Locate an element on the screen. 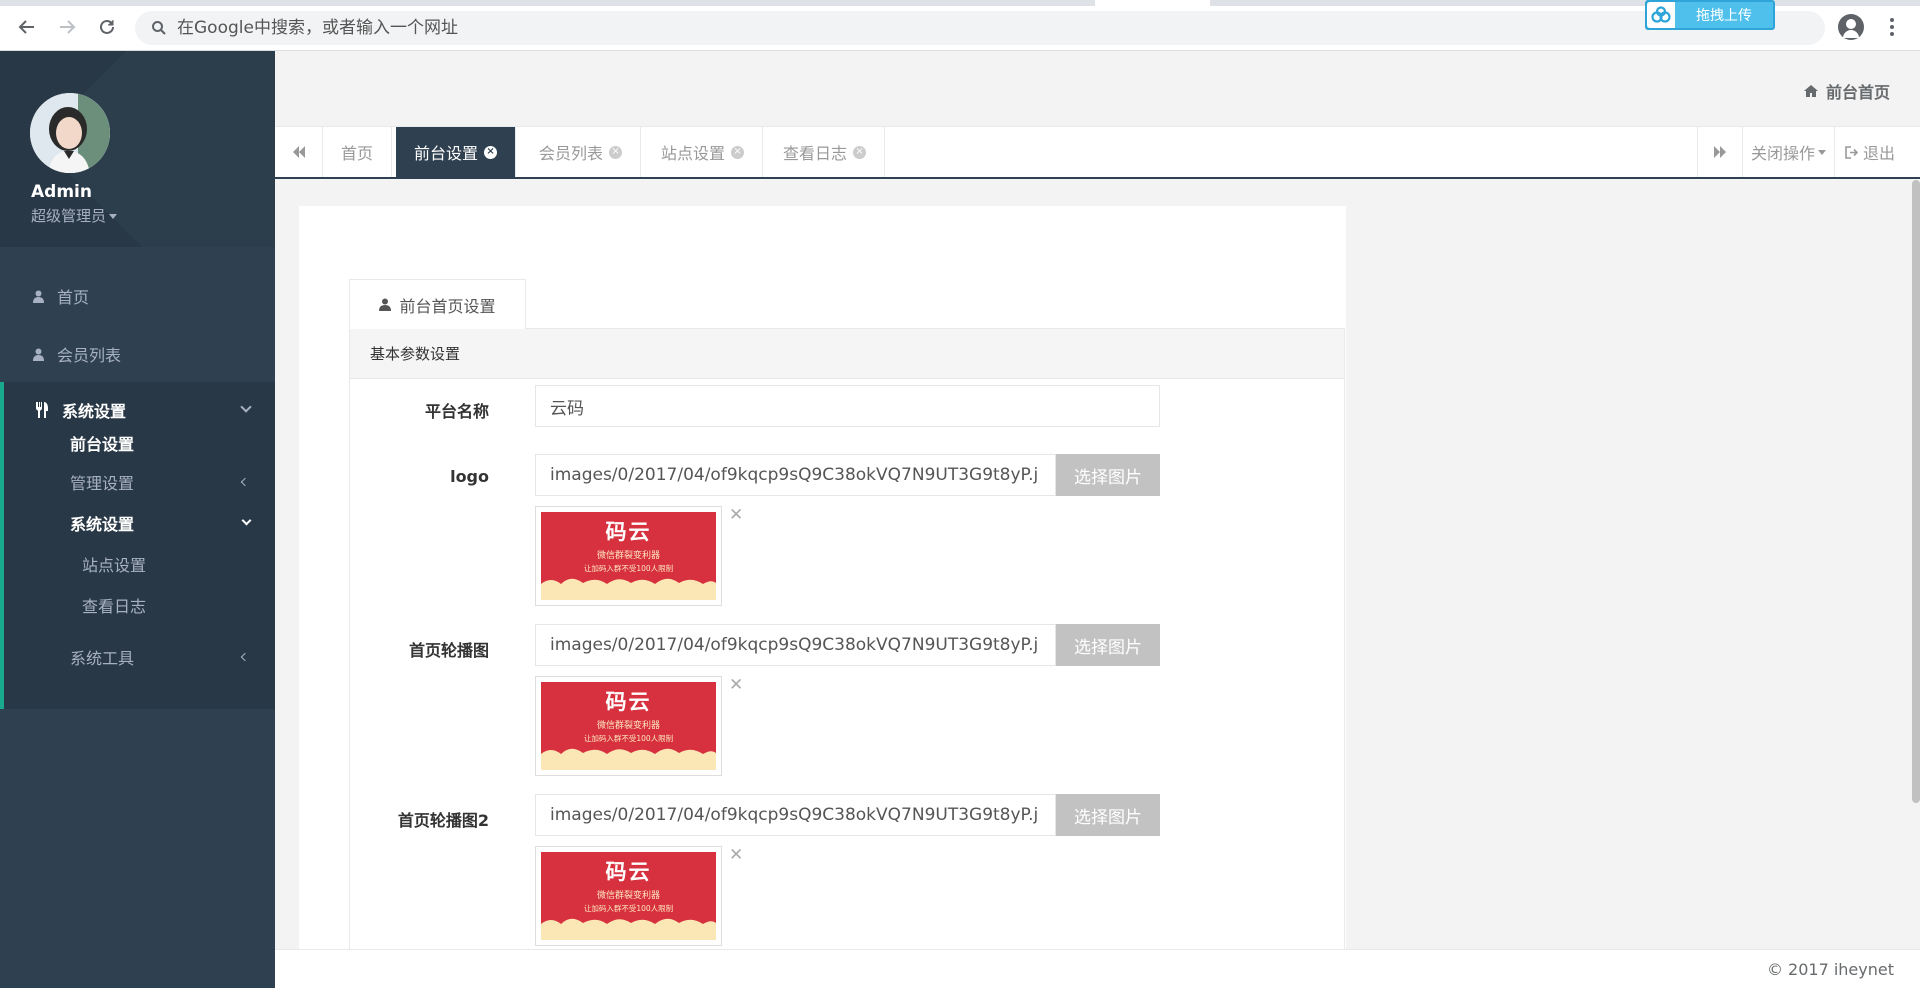 The height and width of the screenshot is (988, 1920). logout-button: 退出 is located at coordinates (1877, 152).